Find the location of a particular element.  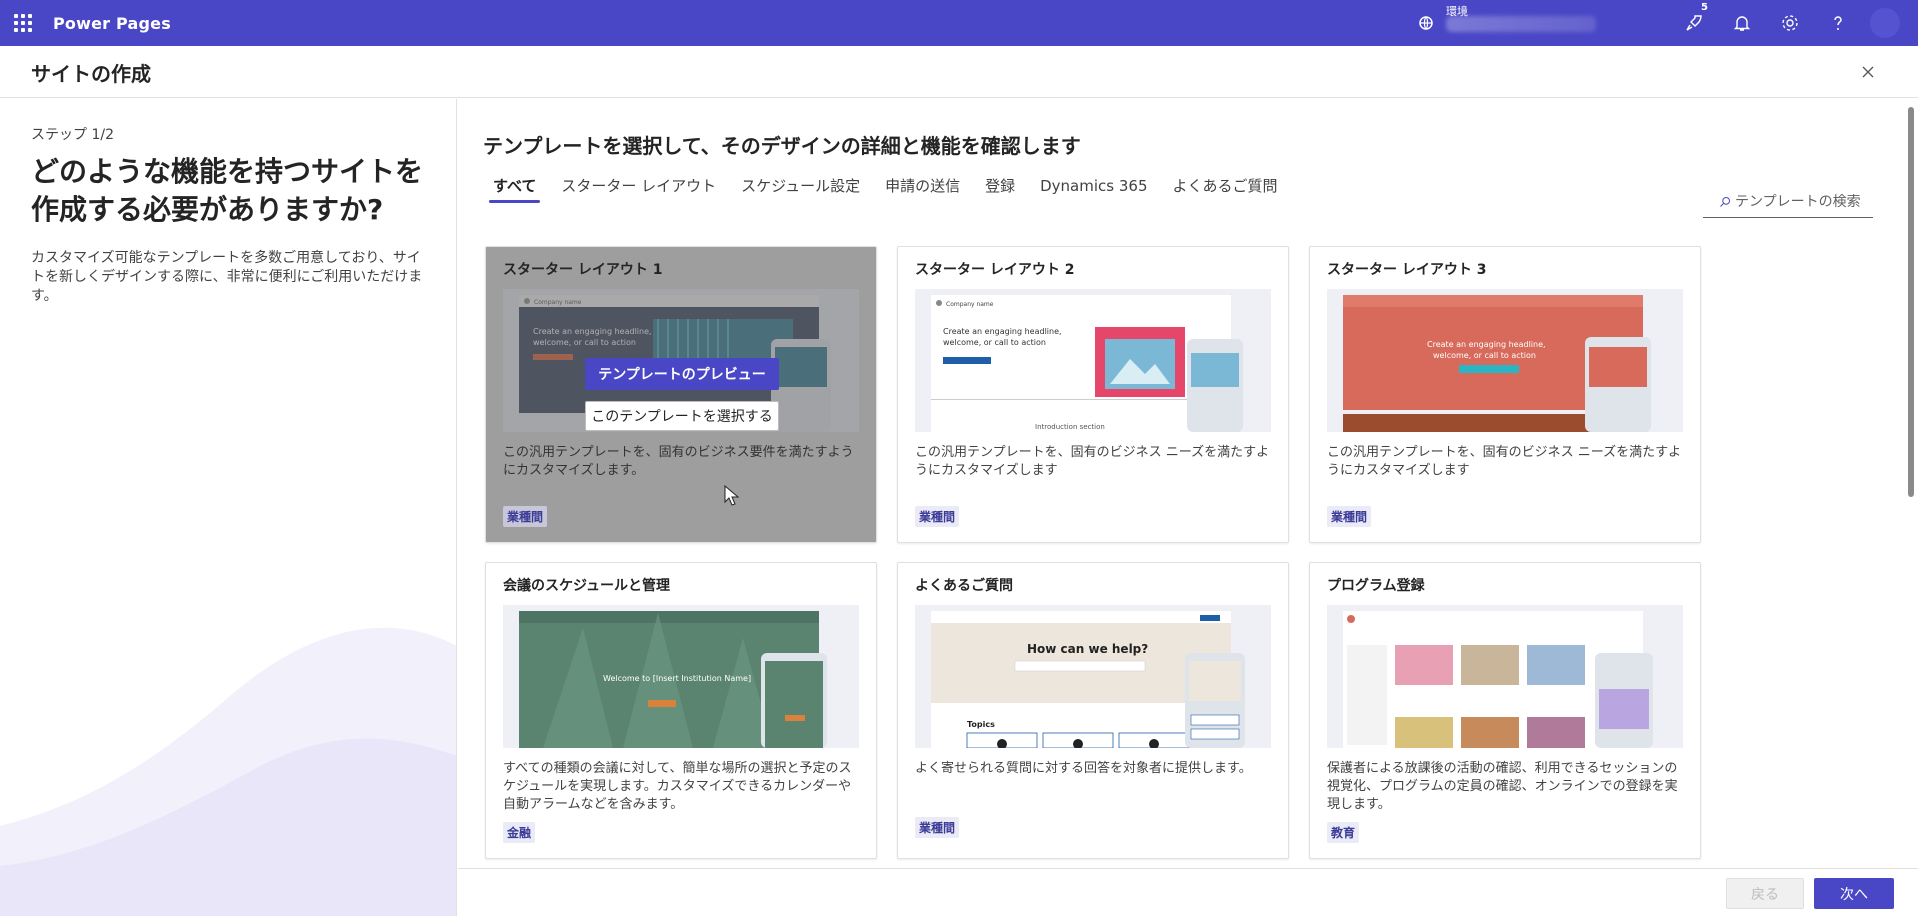

card-description: よく寄せられる質問に対する回答を対象者に提供します。 is located at coordinates (1083, 768).